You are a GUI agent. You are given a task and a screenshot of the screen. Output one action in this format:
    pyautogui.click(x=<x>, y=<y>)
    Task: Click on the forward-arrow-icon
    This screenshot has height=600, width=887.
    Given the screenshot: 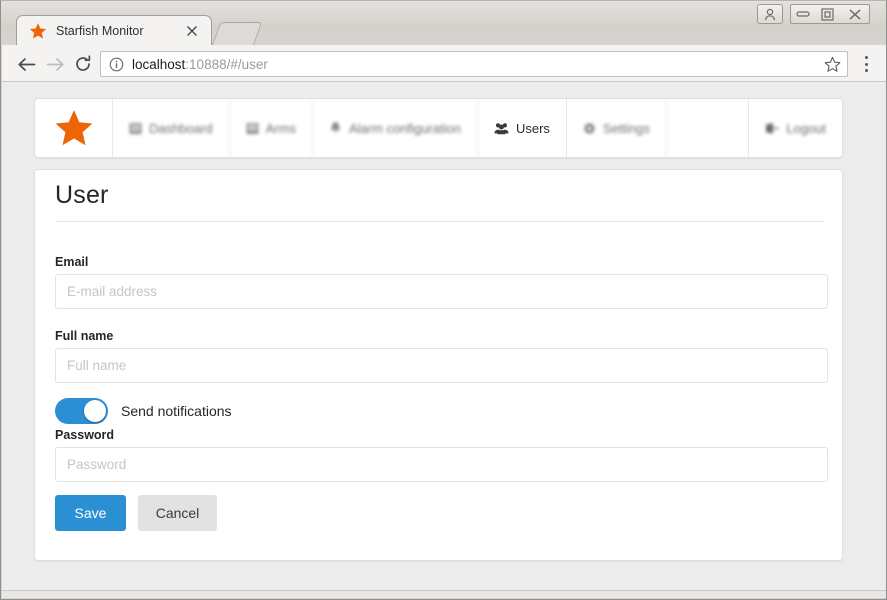 What is the action you would take?
    pyautogui.click(x=55, y=64)
    